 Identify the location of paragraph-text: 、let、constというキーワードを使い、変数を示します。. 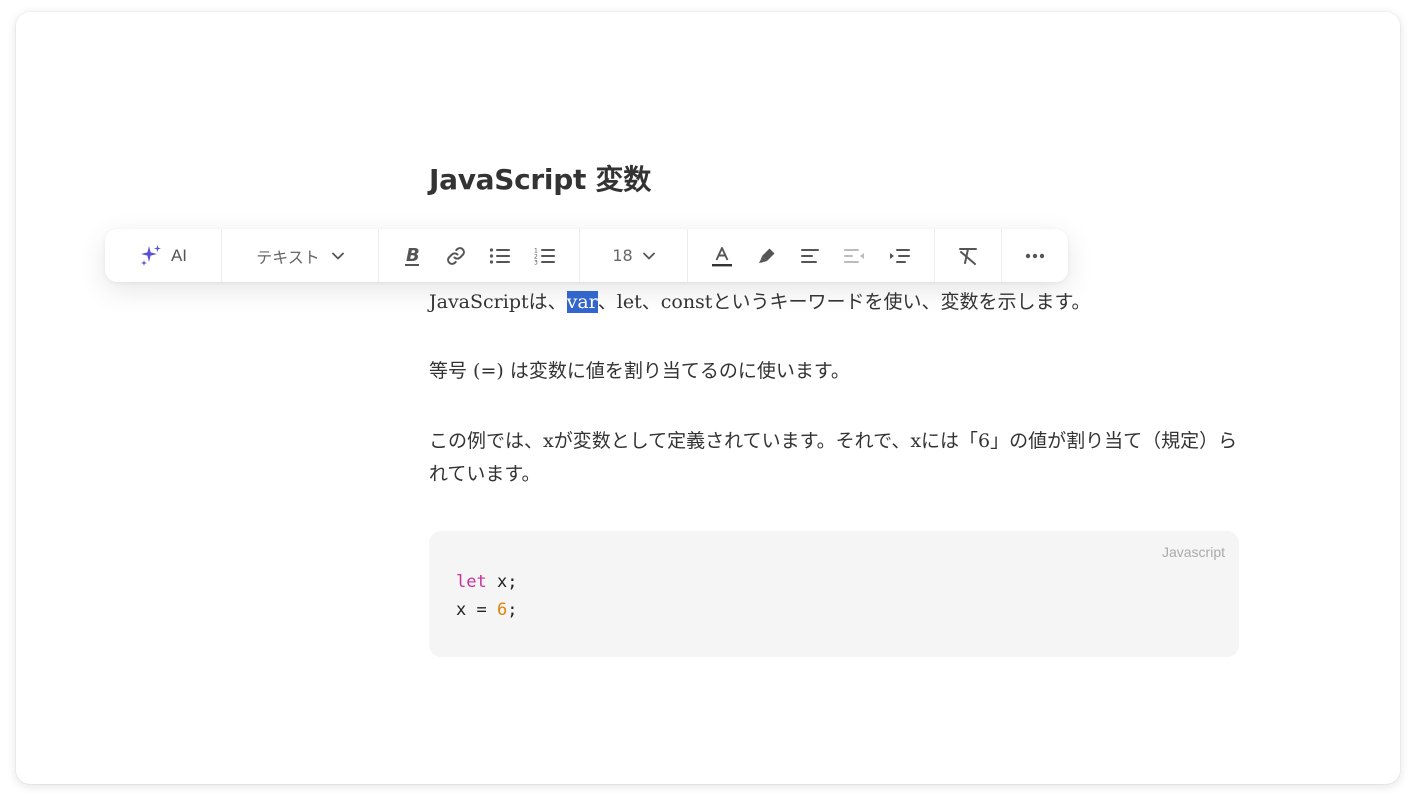
(844, 302).